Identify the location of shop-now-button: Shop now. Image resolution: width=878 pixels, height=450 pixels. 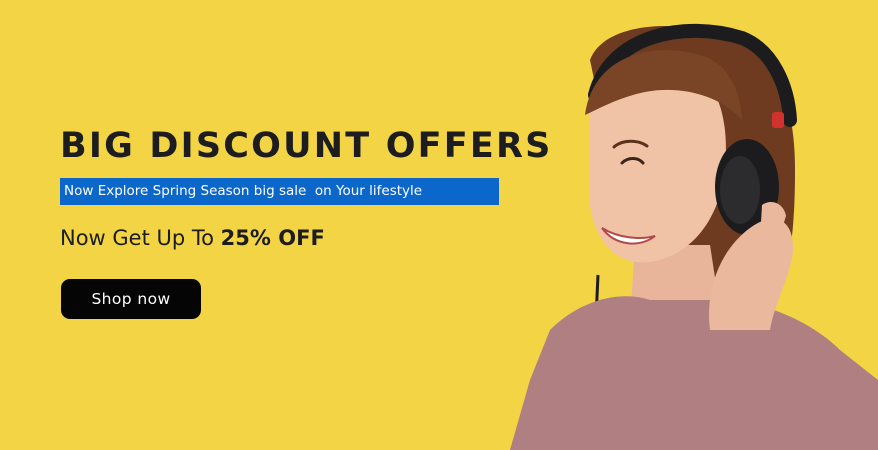
(131, 299).